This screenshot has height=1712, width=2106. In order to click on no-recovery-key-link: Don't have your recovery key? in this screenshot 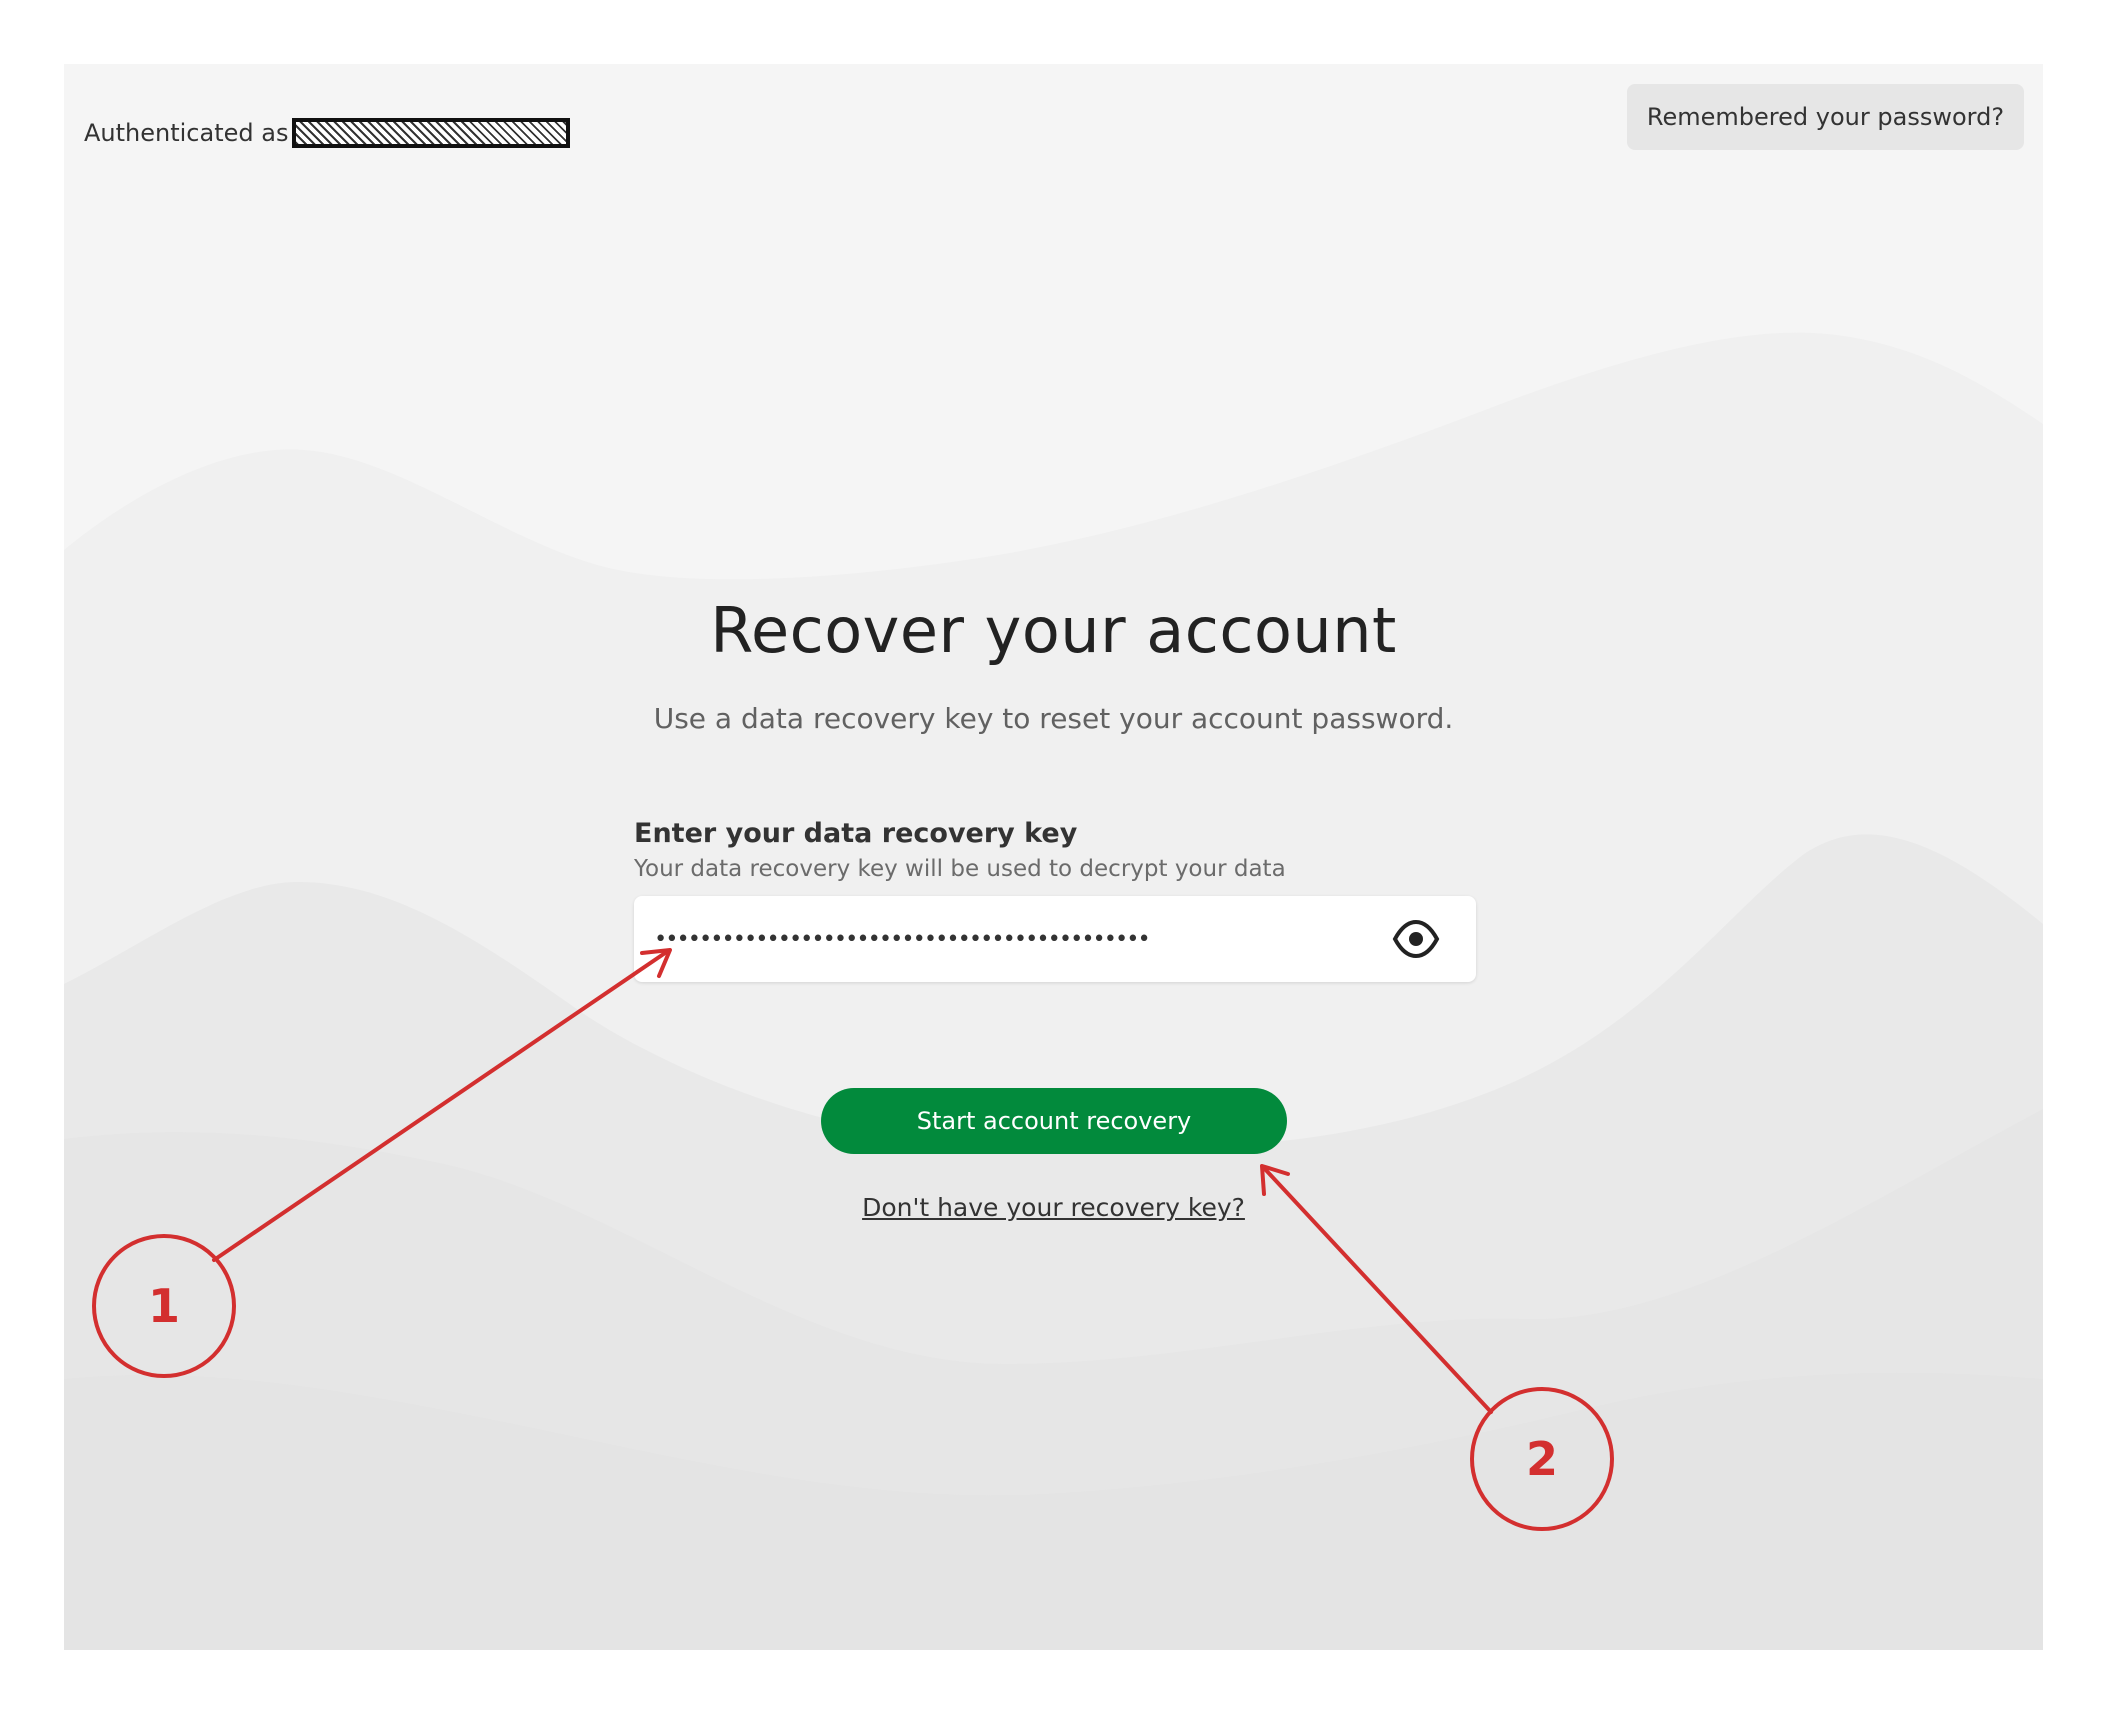, I will do `click(1053, 1207)`.